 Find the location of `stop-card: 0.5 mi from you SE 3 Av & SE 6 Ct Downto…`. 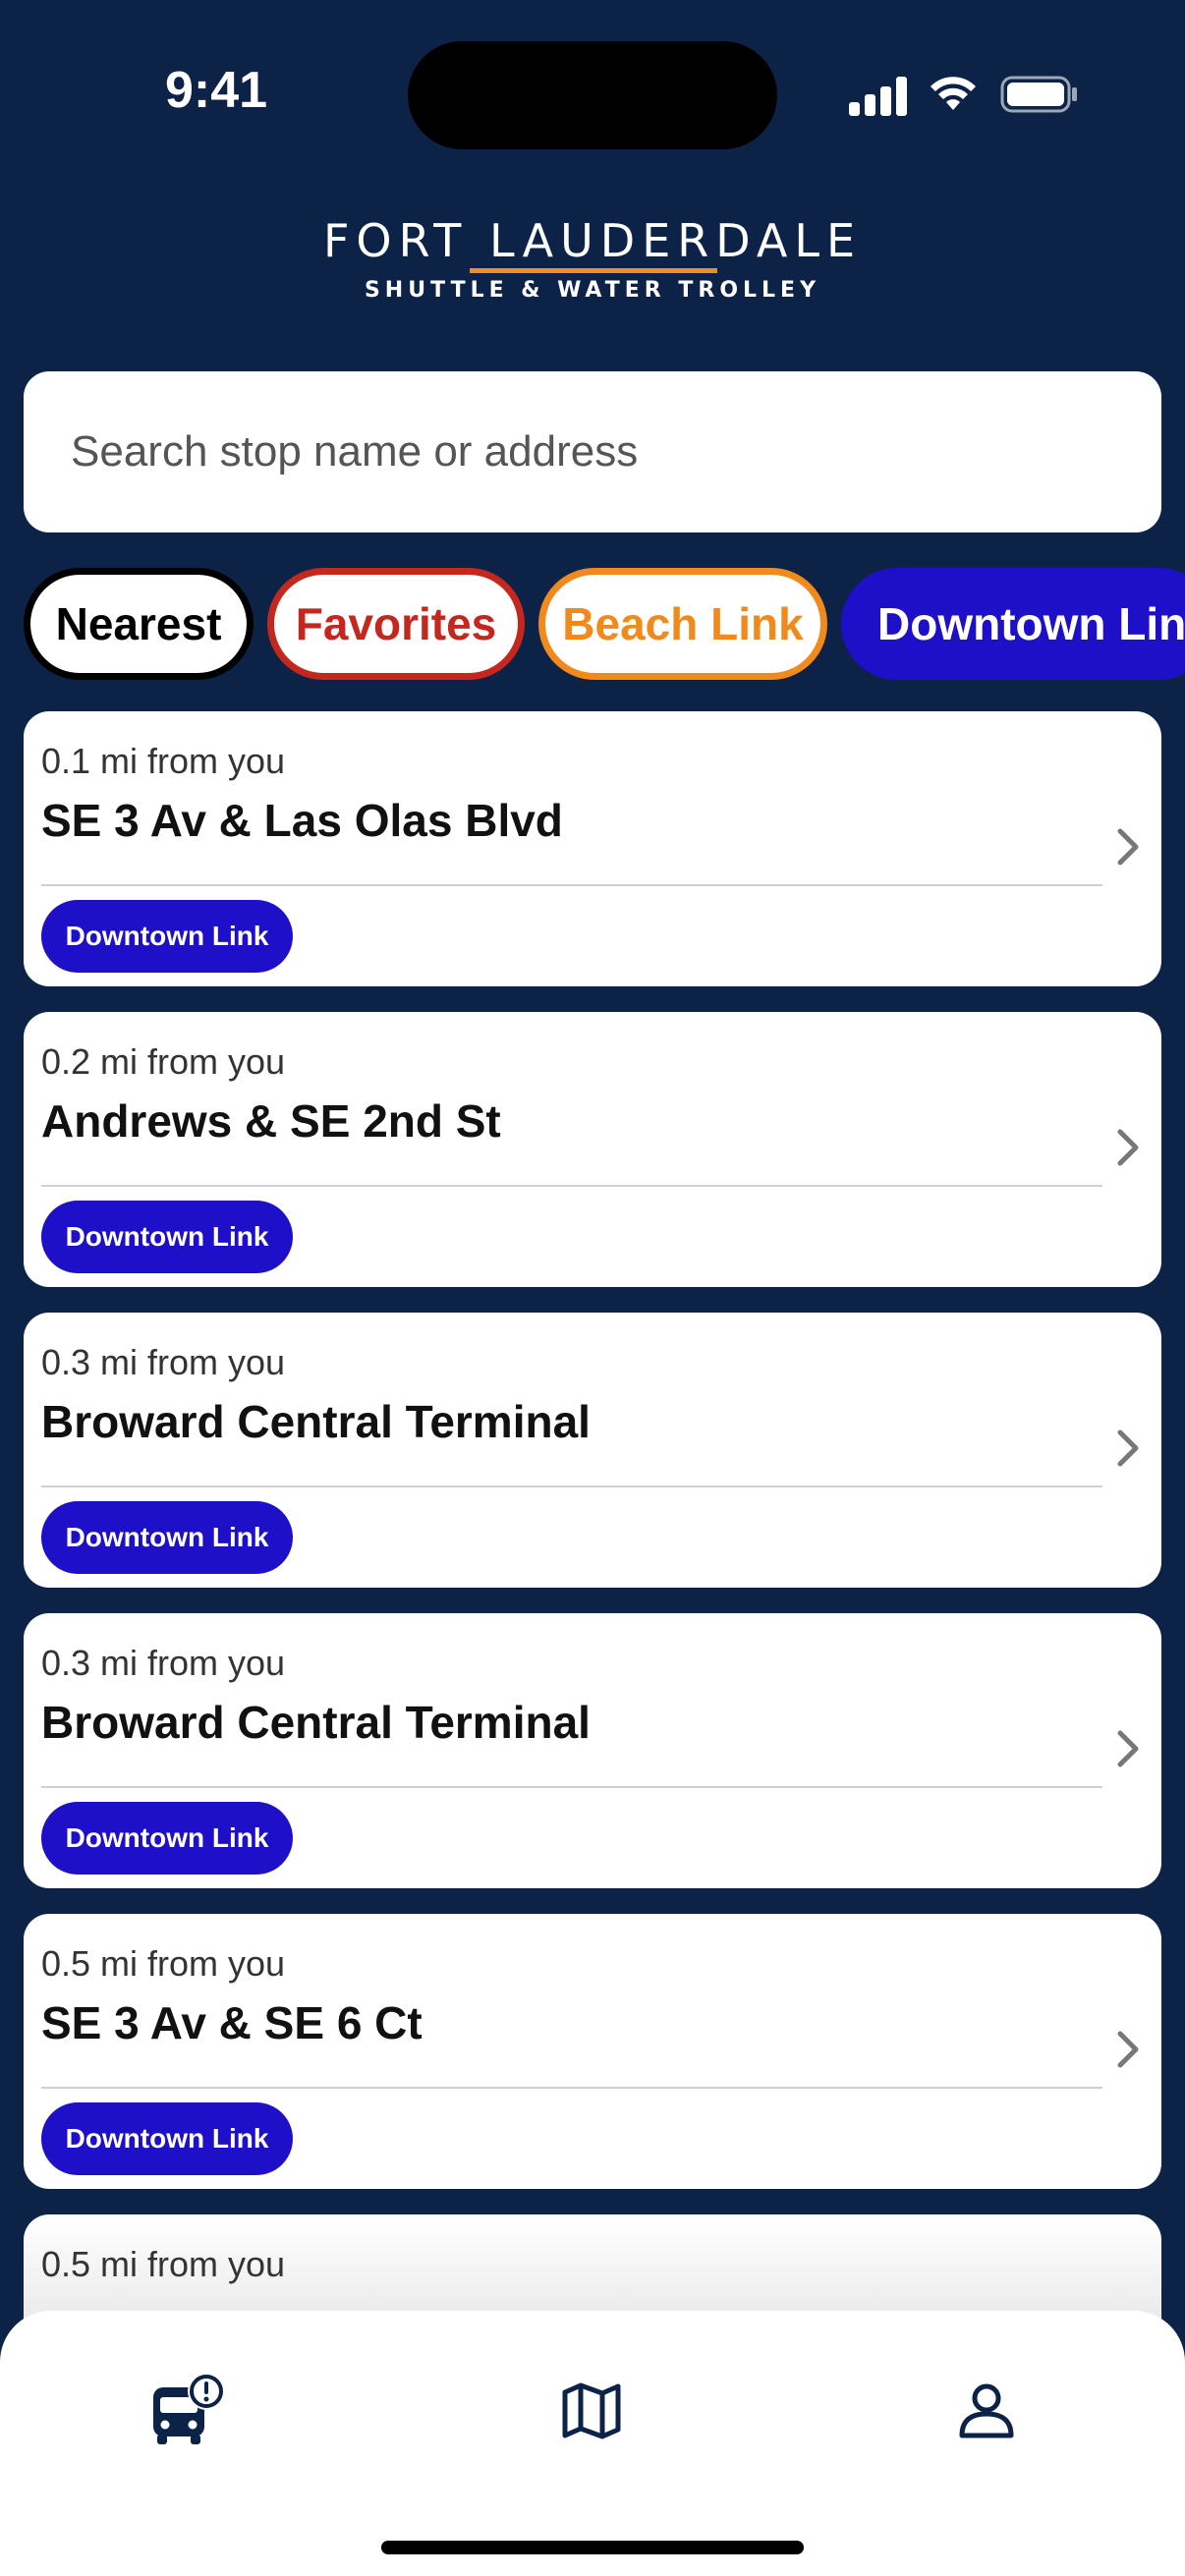

stop-card: 0.5 mi from you SE 3 Av & SE 6 Ct Downto… is located at coordinates (592, 2051).